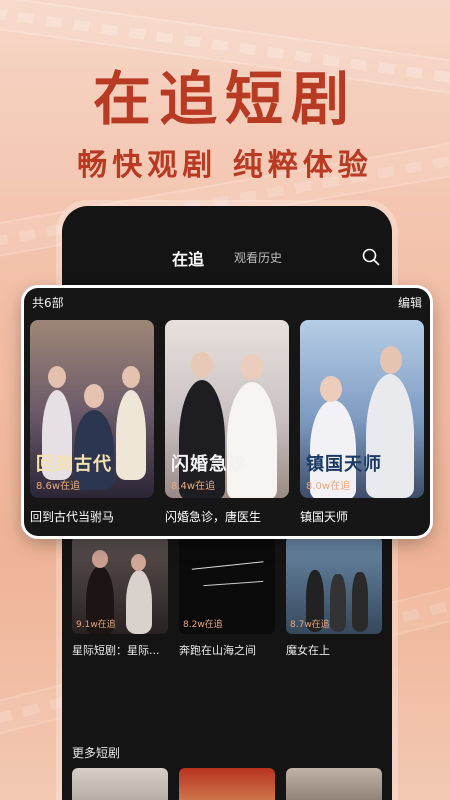 The height and width of the screenshot is (800, 450). I want to click on heat-label: 8.0w在追, so click(328, 486).